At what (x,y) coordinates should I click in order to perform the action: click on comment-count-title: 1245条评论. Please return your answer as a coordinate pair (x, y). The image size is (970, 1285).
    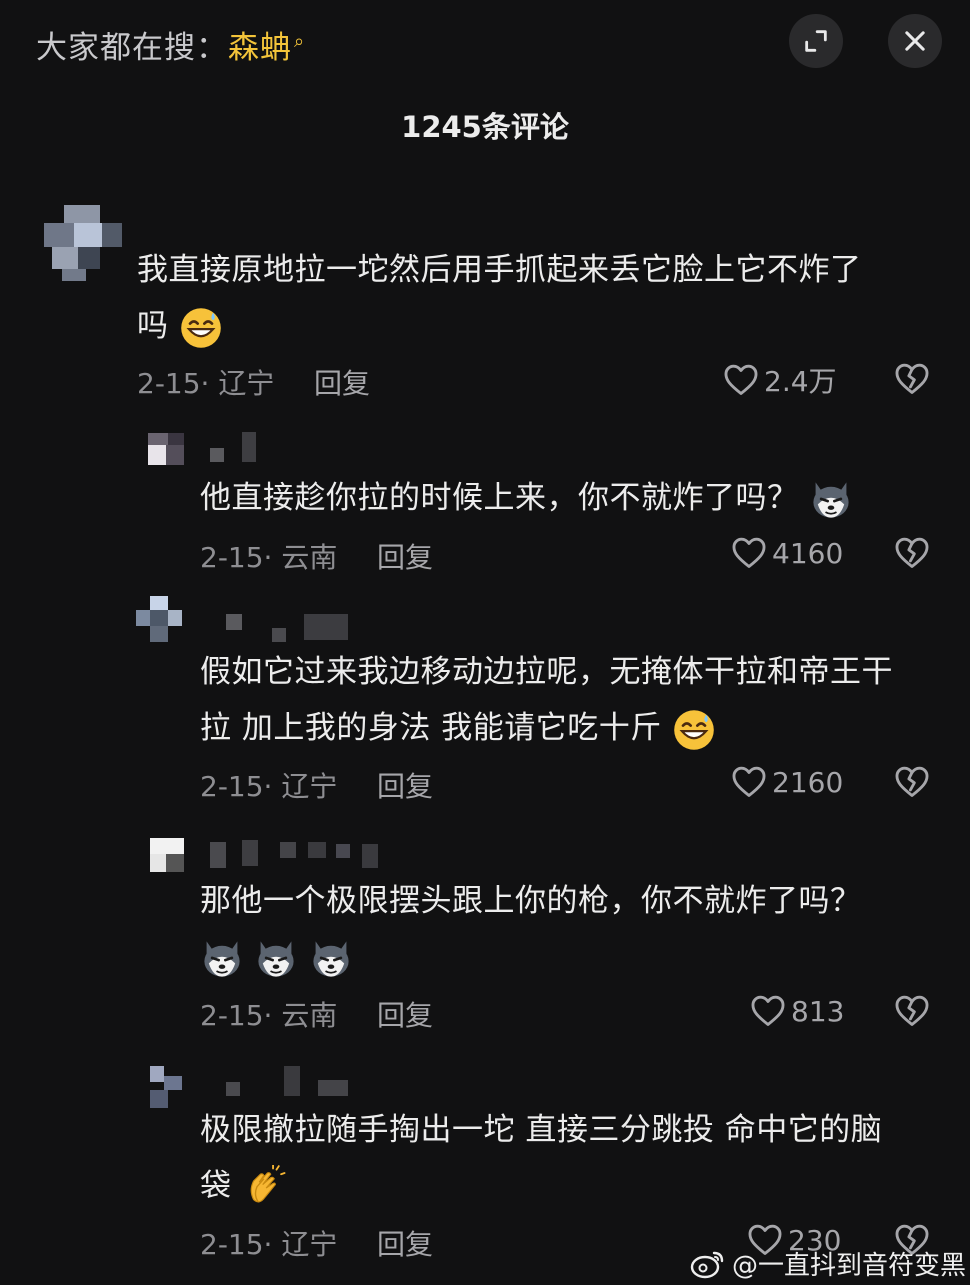
    Looking at the image, I should click on (485, 127).